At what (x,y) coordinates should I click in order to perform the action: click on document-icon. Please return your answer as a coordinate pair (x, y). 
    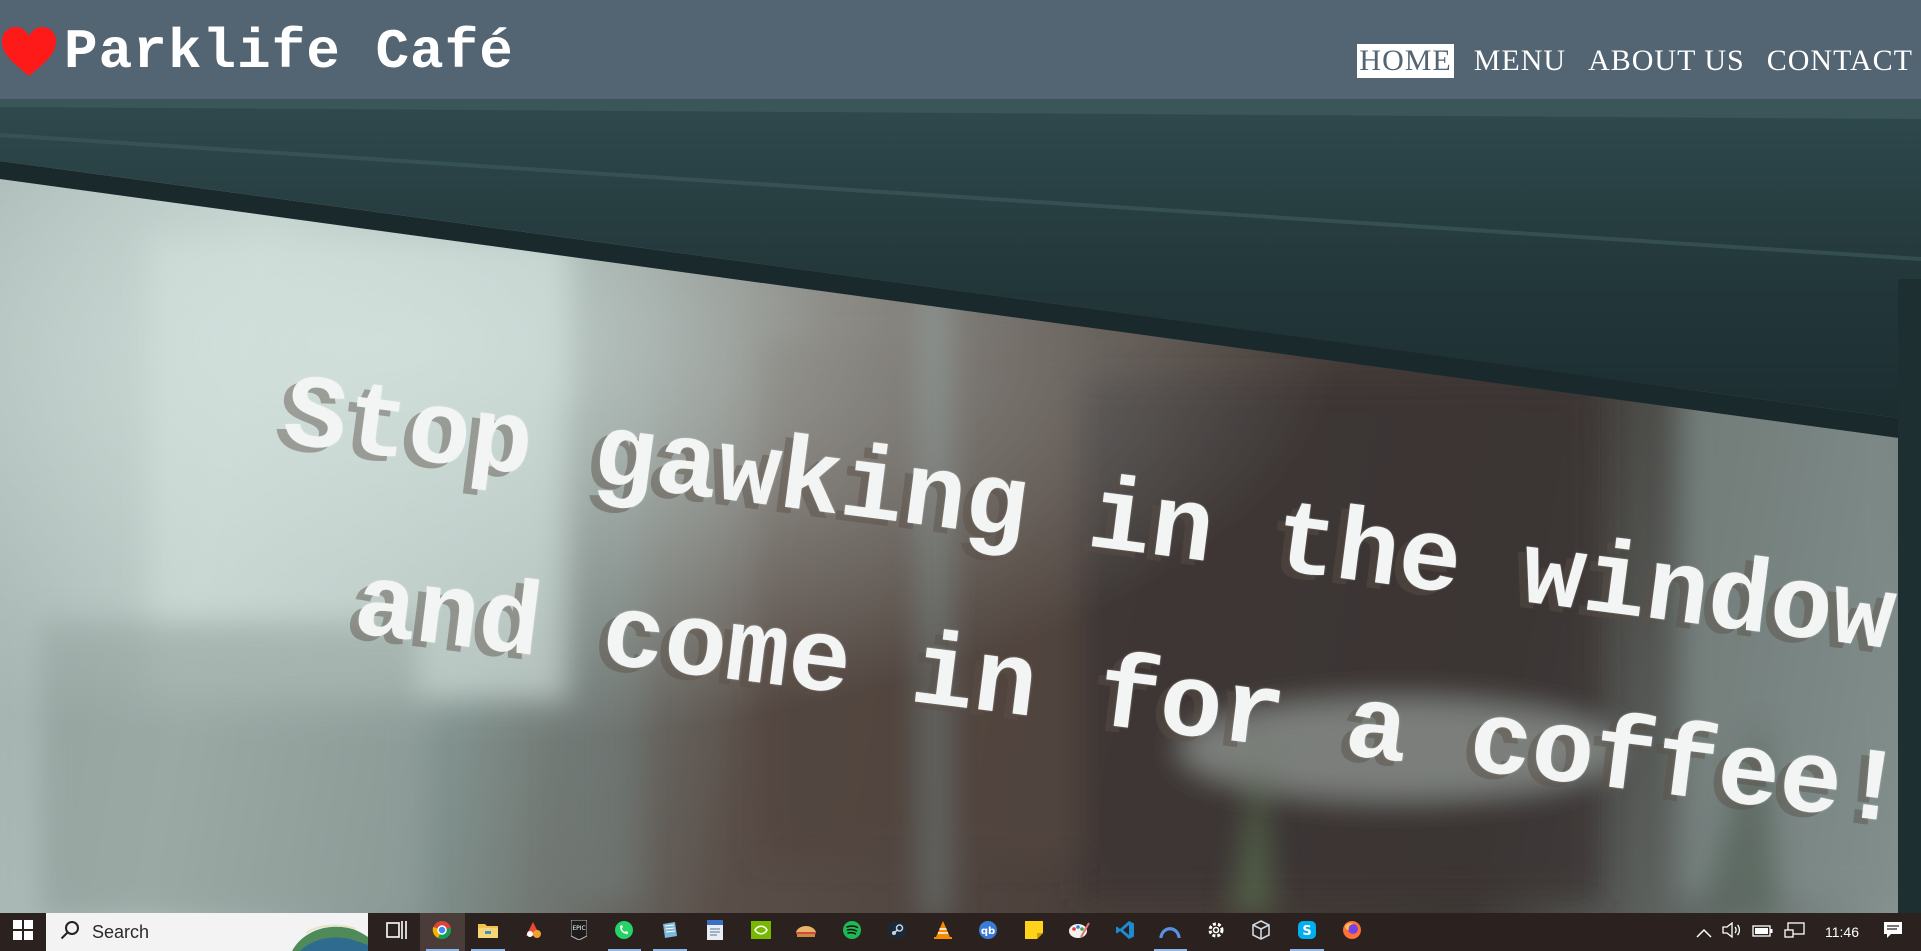
    Looking at the image, I should click on (715, 932).